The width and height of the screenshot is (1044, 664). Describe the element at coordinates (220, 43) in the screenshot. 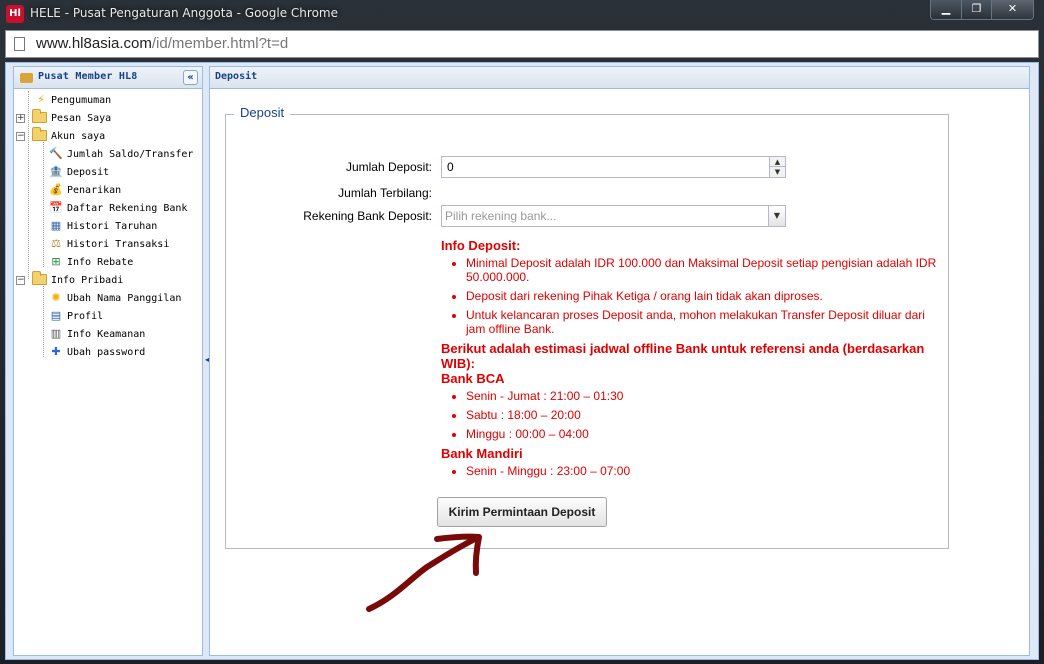

I see `url-path: /id/member.html?t=d` at that location.